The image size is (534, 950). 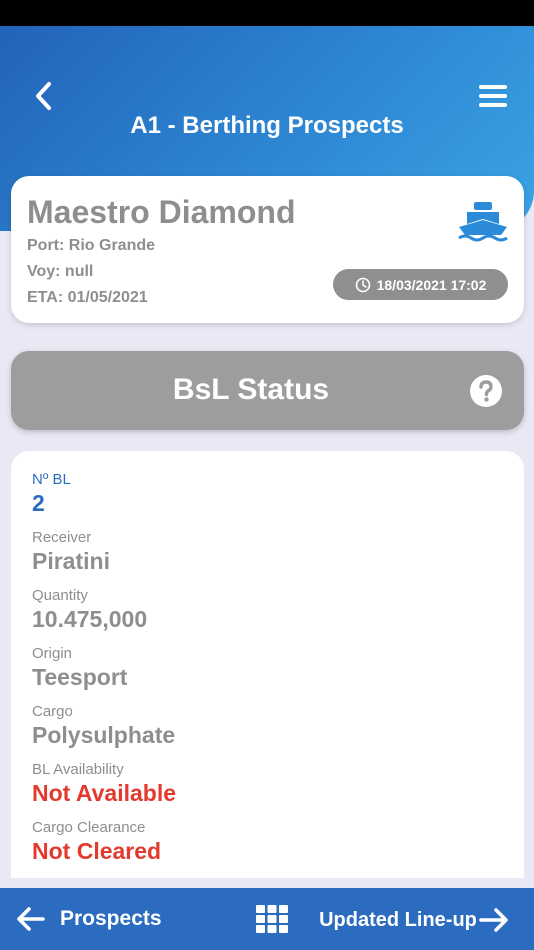 What do you see at coordinates (104, 793) in the screenshot?
I see `field-value-bl-availability: Not Available` at bounding box center [104, 793].